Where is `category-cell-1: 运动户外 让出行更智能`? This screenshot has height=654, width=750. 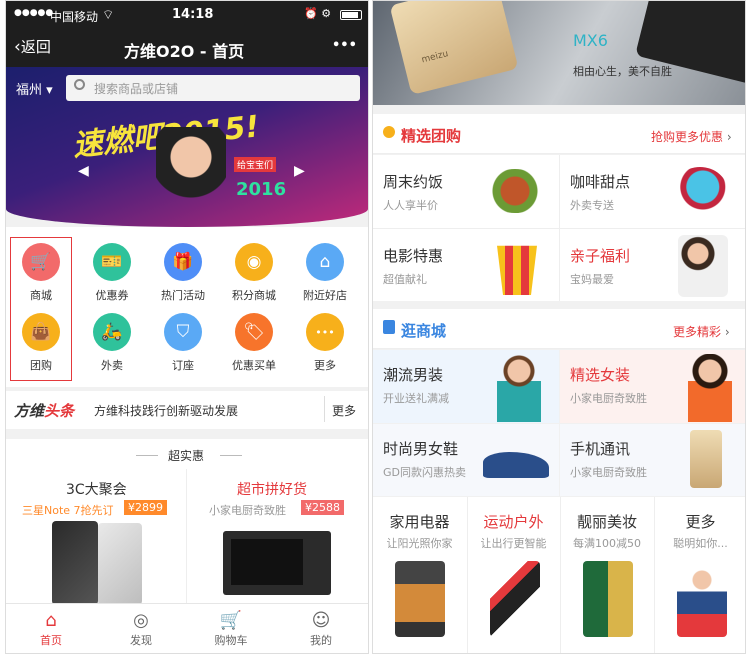
category-cell-1: 运动户外 让出行更智能 is located at coordinates (513, 575).